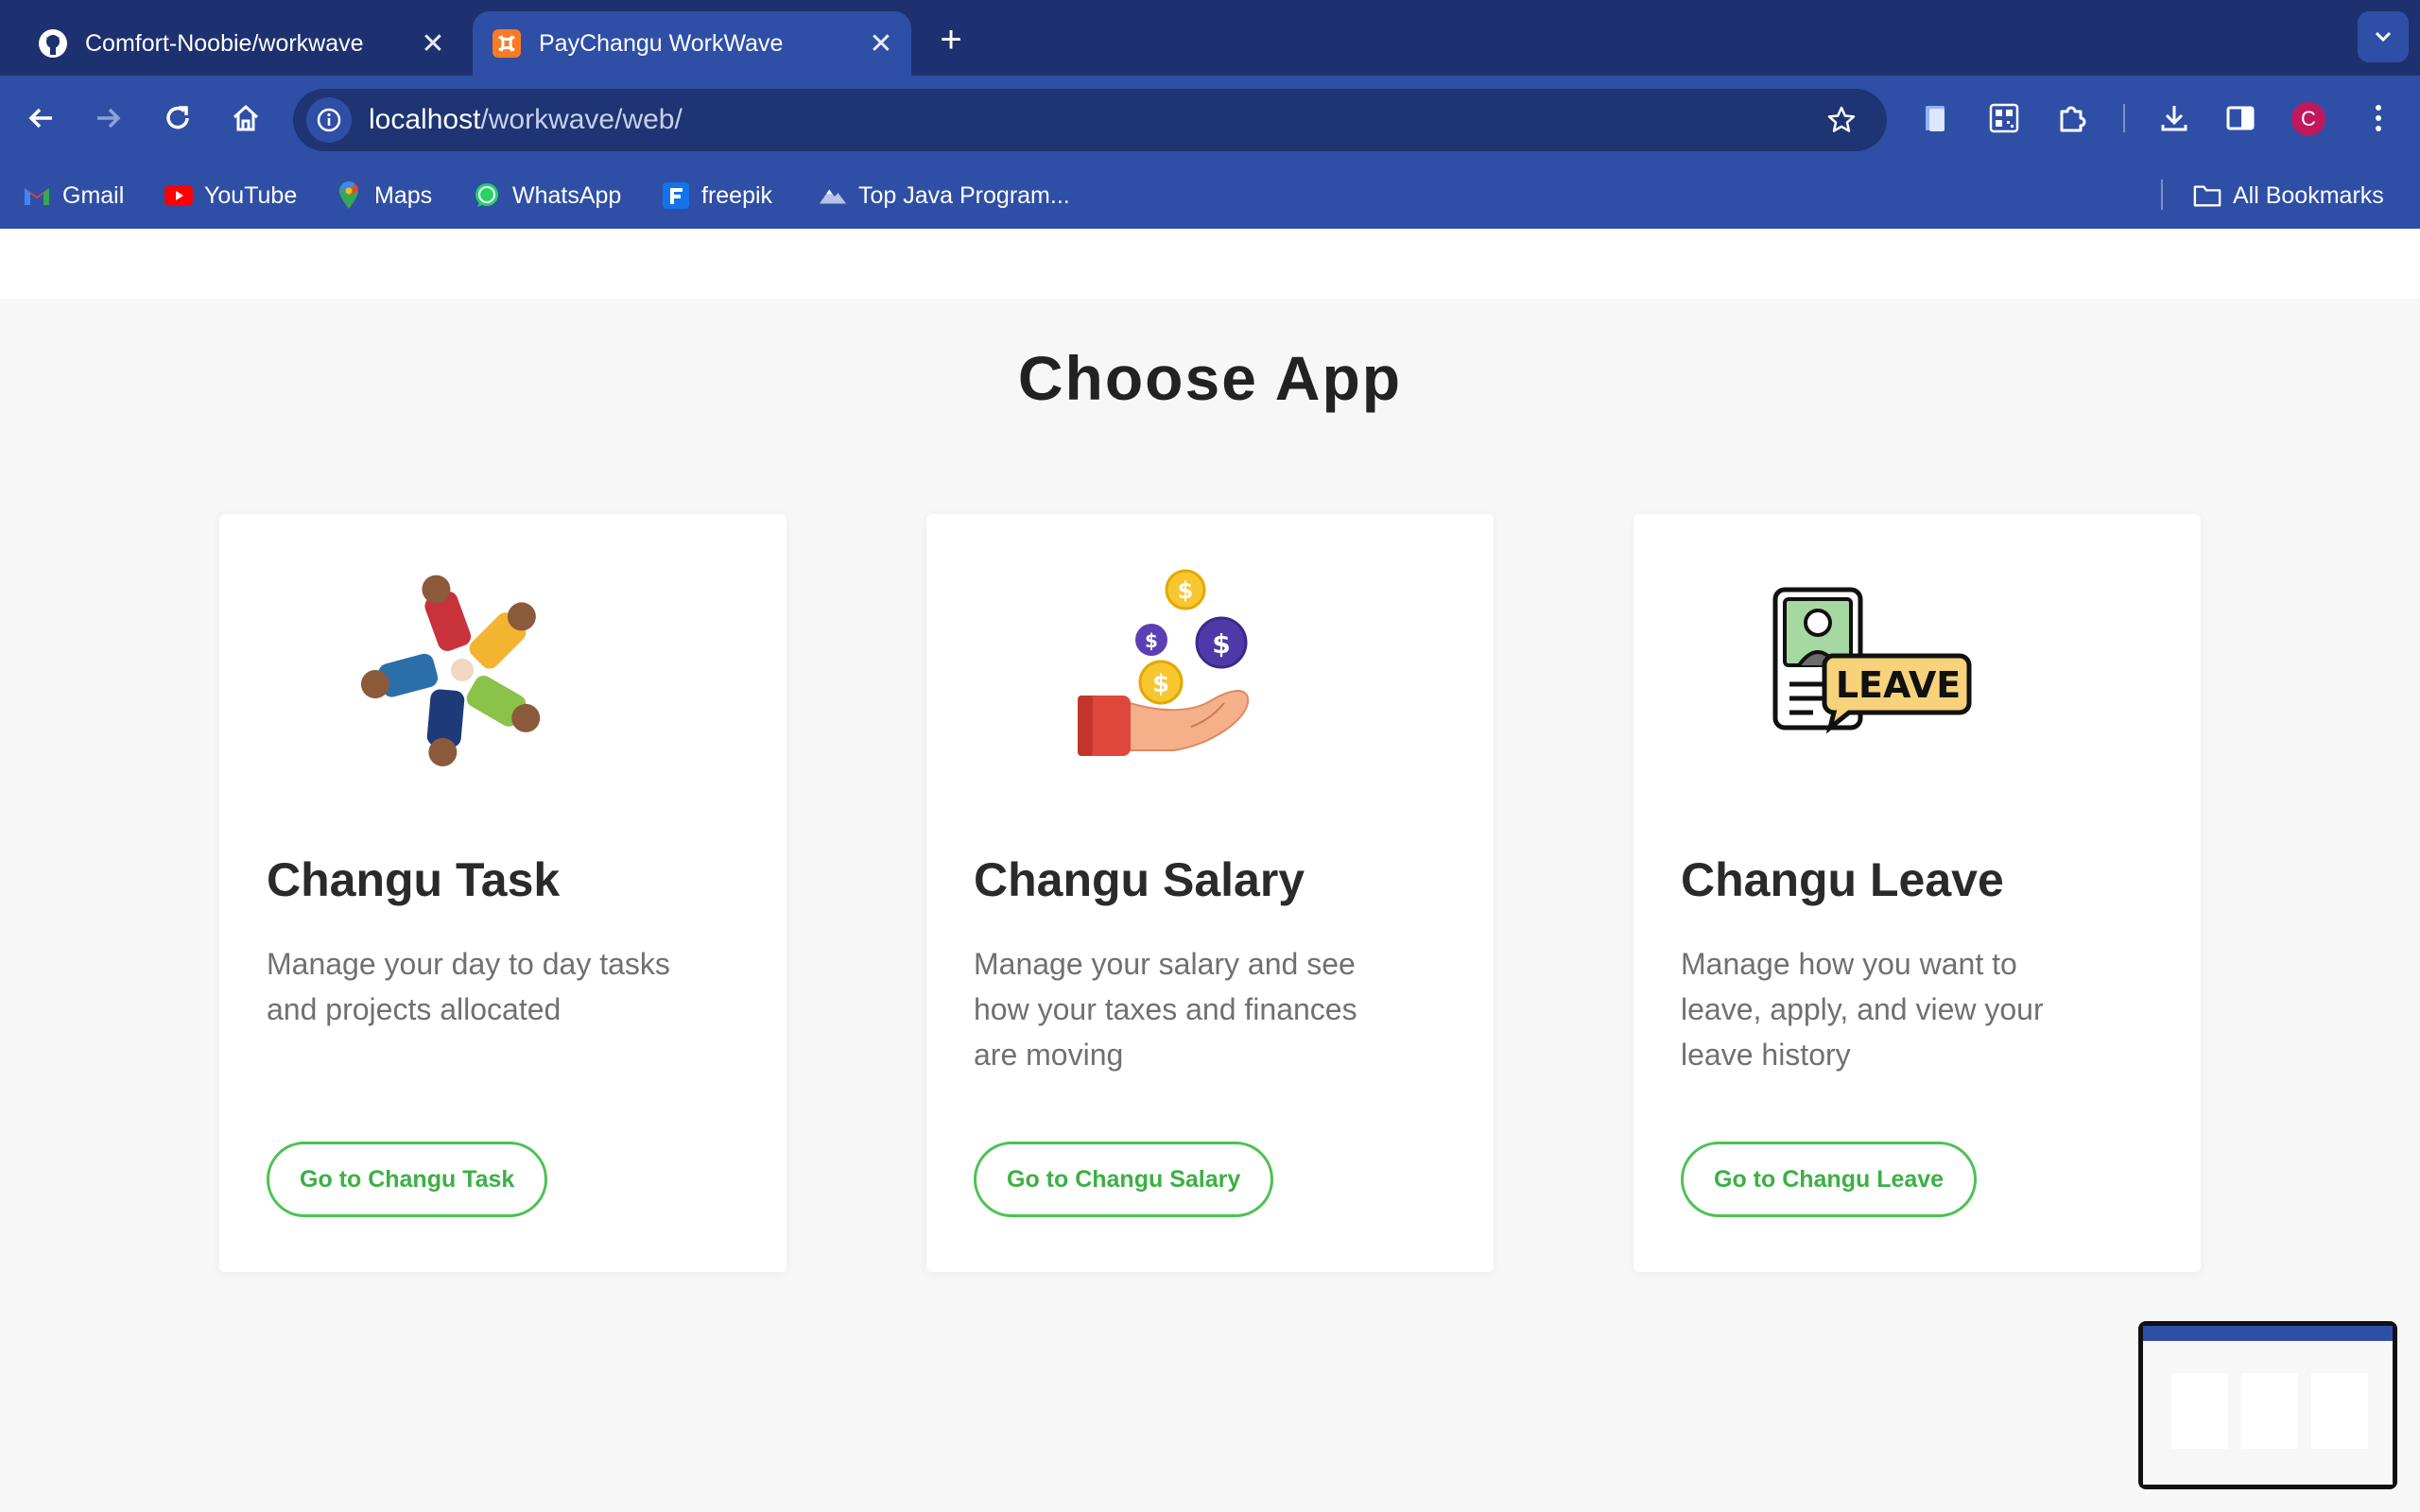 The height and width of the screenshot is (1512, 2420). I want to click on bookmark-star-icon, so click(1841, 120).